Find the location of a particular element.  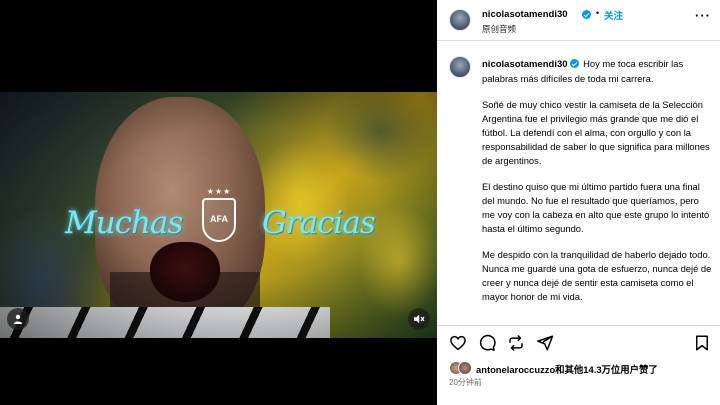

likes-text: antonelaroccuzzo和其他14.3万位用户赞了 is located at coordinates (567, 369).